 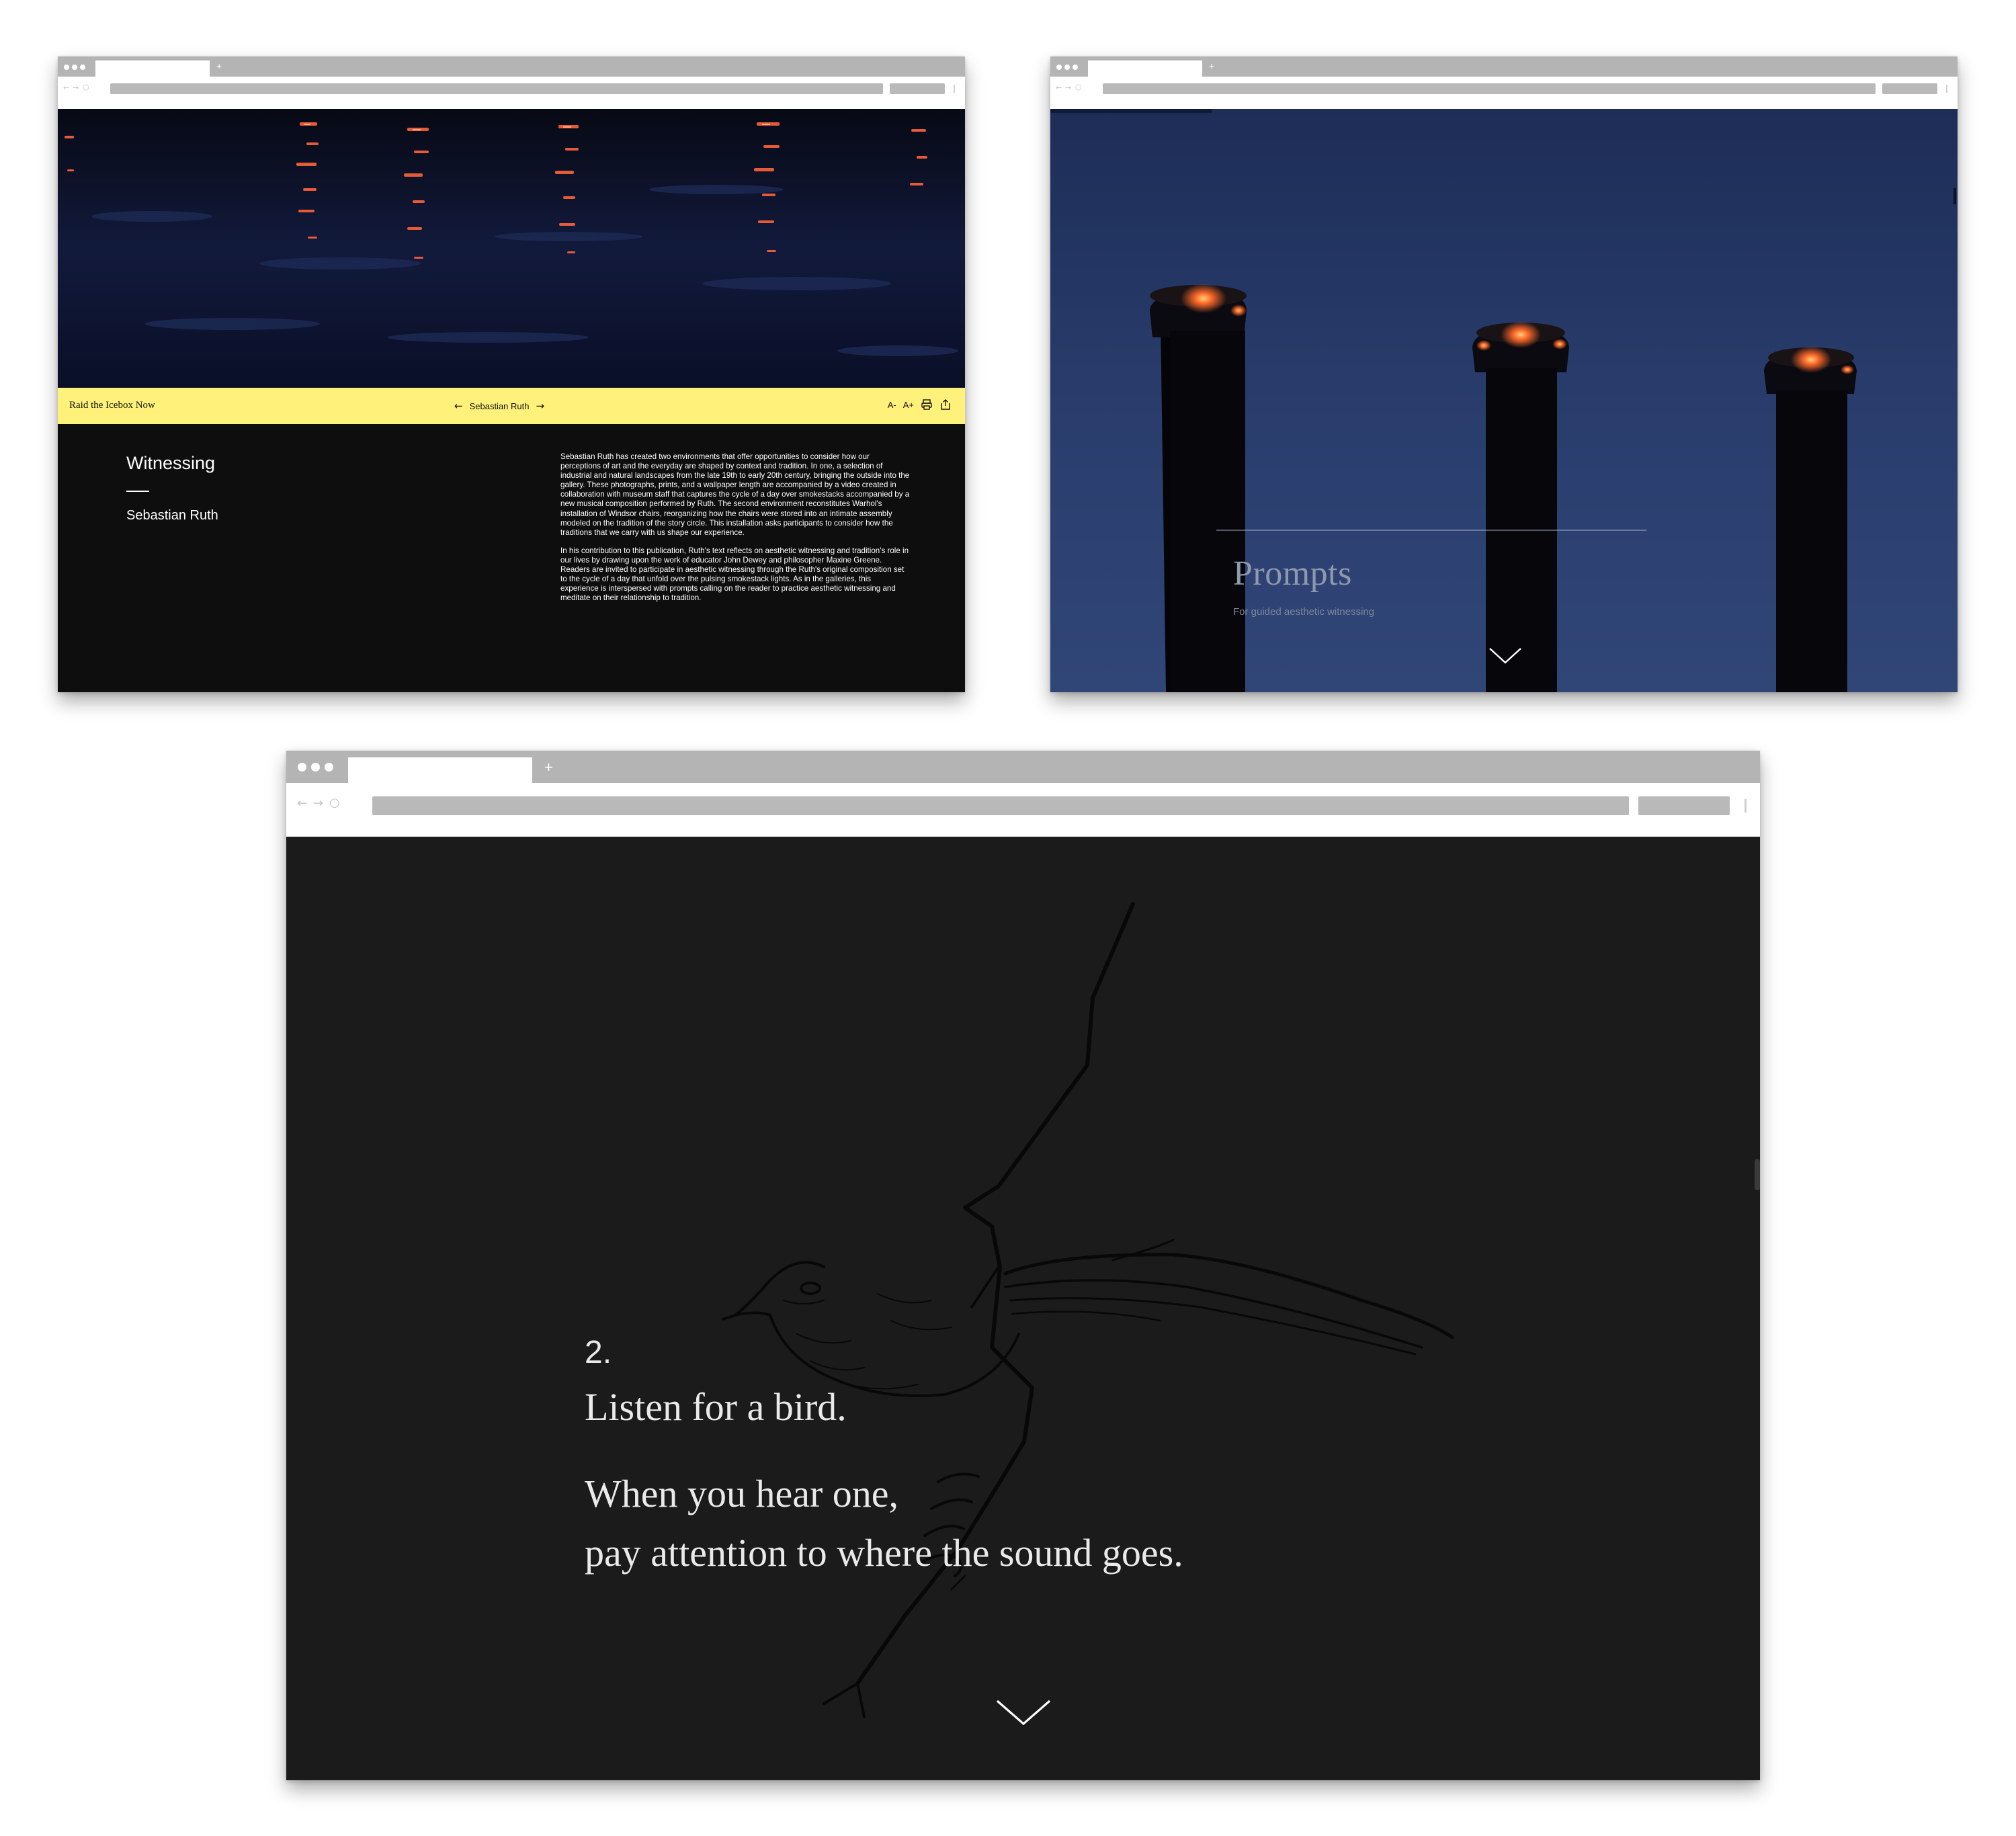 What do you see at coordinates (742, 1493) in the screenshot?
I see `prompt-followup-line-1: When you hear one,` at bounding box center [742, 1493].